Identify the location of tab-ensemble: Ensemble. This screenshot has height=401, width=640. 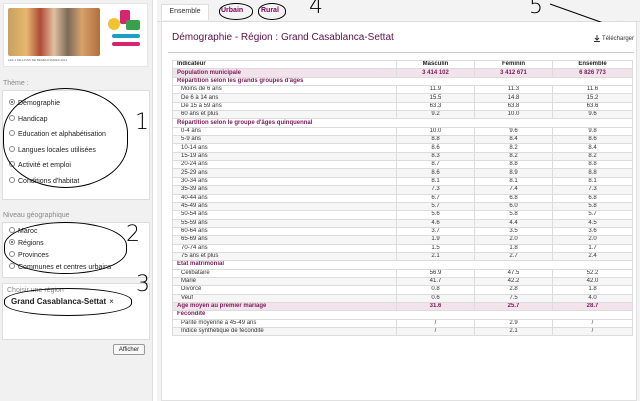
(185, 12).